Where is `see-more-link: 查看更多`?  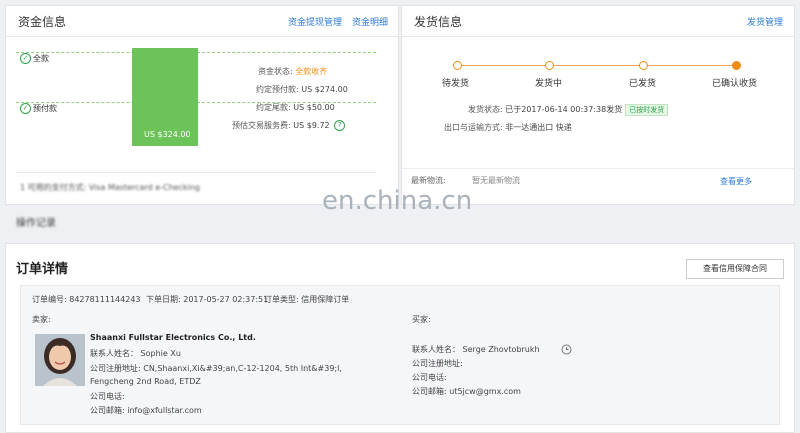
see-more-link: 查看更多 is located at coordinates (736, 181).